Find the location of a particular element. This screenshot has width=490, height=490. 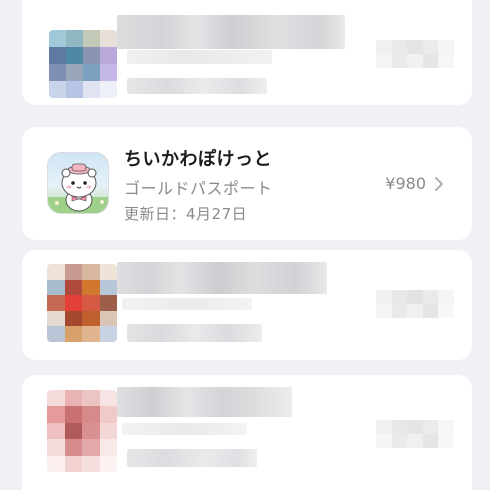

chevron-right-icon is located at coordinates (439, 184).